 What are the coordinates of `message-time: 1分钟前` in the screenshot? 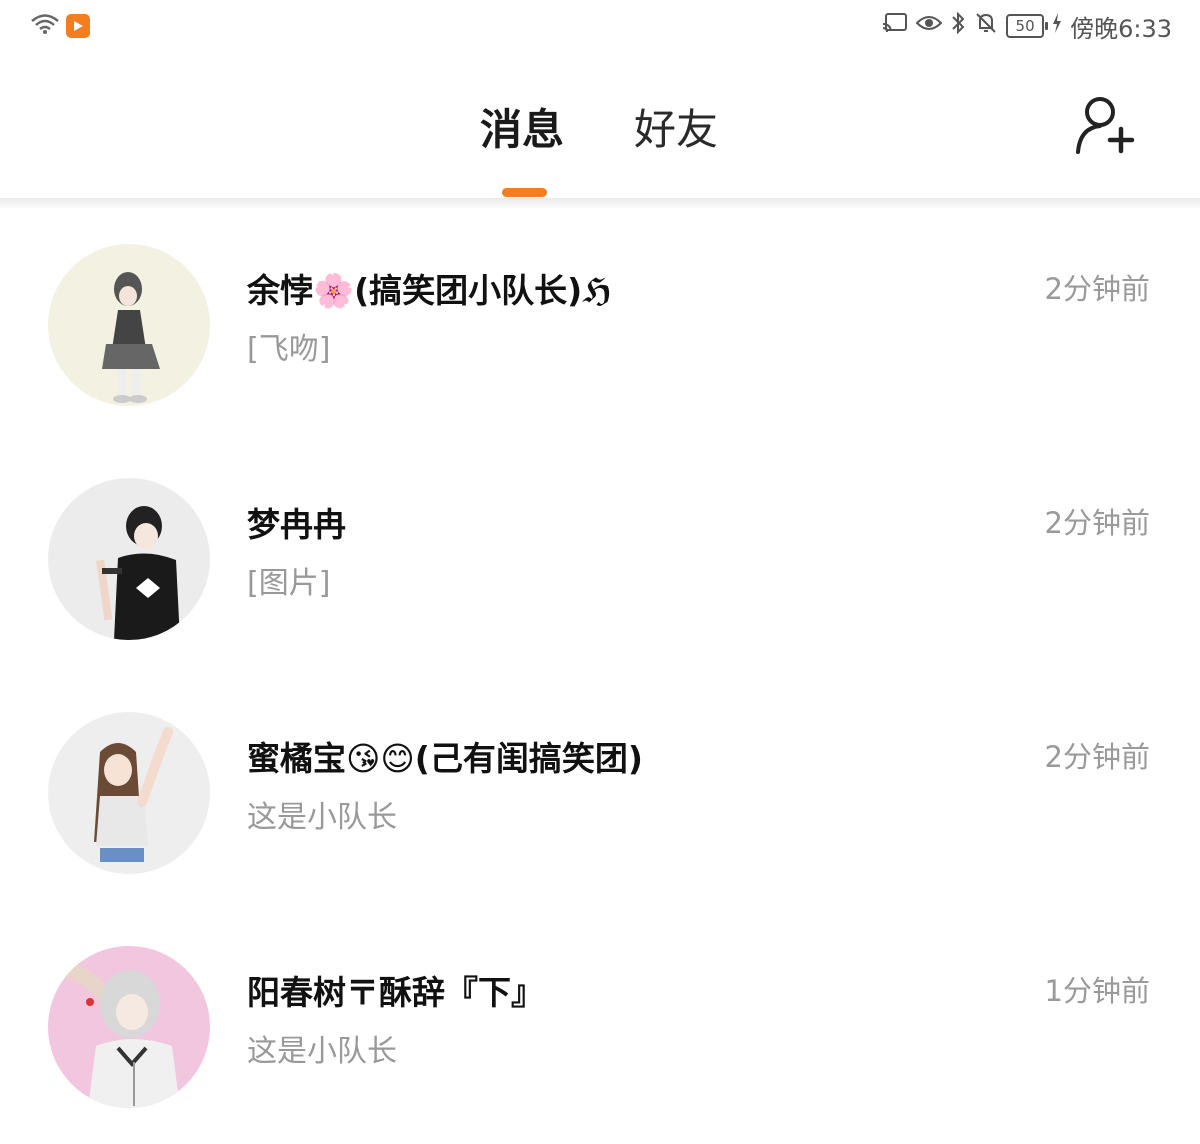 It's located at (1097, 991).